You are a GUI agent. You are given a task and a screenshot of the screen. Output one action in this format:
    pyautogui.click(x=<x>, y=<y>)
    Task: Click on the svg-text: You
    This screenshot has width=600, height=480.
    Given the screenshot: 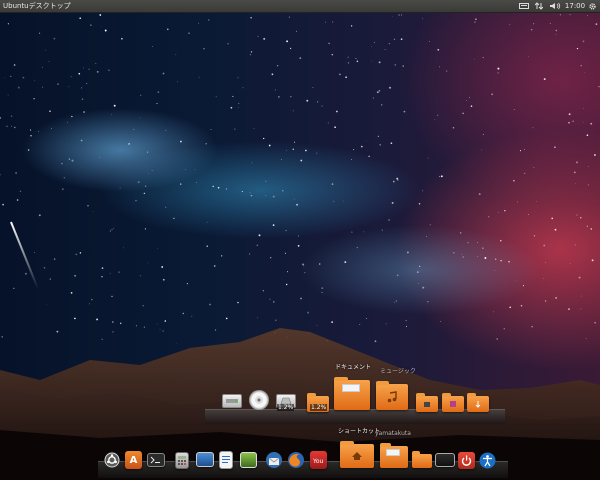 What is the action you would take?
    pyautogui.click(x=318, y=461)
    